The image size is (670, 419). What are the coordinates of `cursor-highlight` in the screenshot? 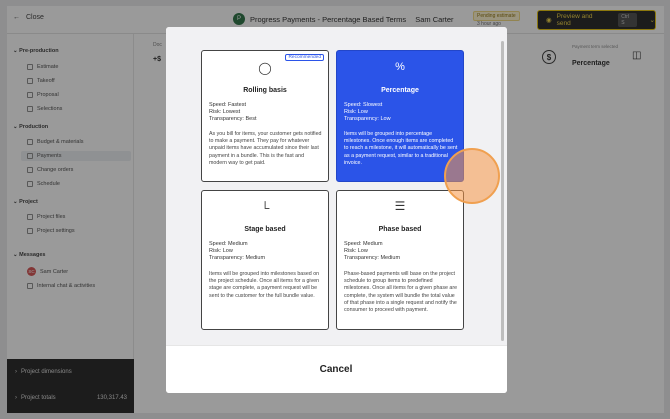 It's located at (472, 176).